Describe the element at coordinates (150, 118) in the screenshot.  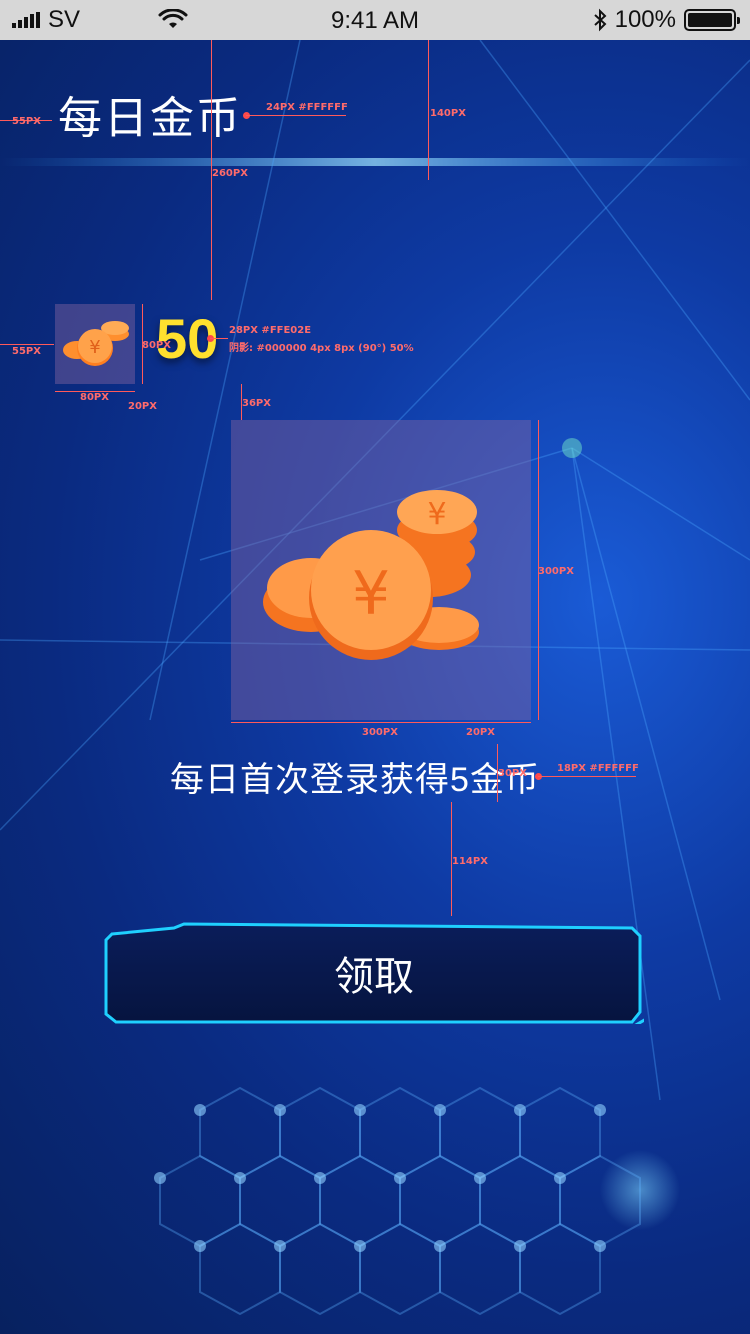
I see `page-title: 每日金币` at that location.